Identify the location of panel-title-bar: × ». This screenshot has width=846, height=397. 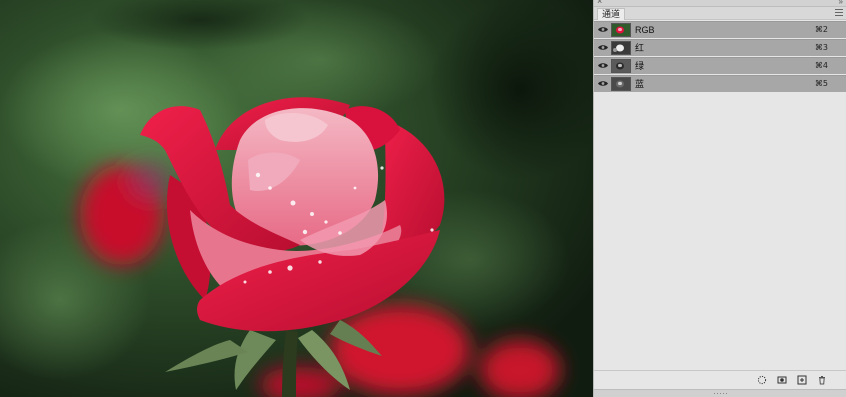
(720, 3).